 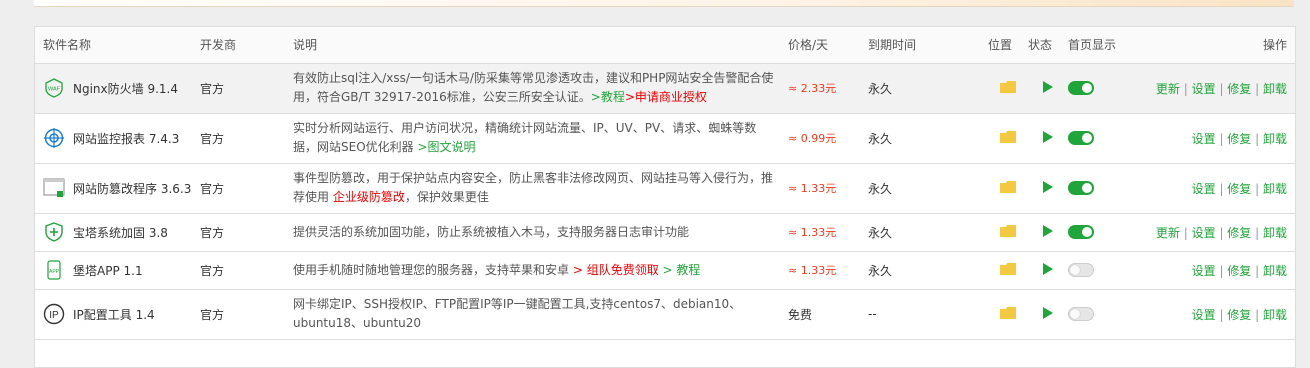 What do you see at coordinates (666, 97) in the screenshot?
I see `license-link: >申请商业授权` at bounding box center [666, 97].